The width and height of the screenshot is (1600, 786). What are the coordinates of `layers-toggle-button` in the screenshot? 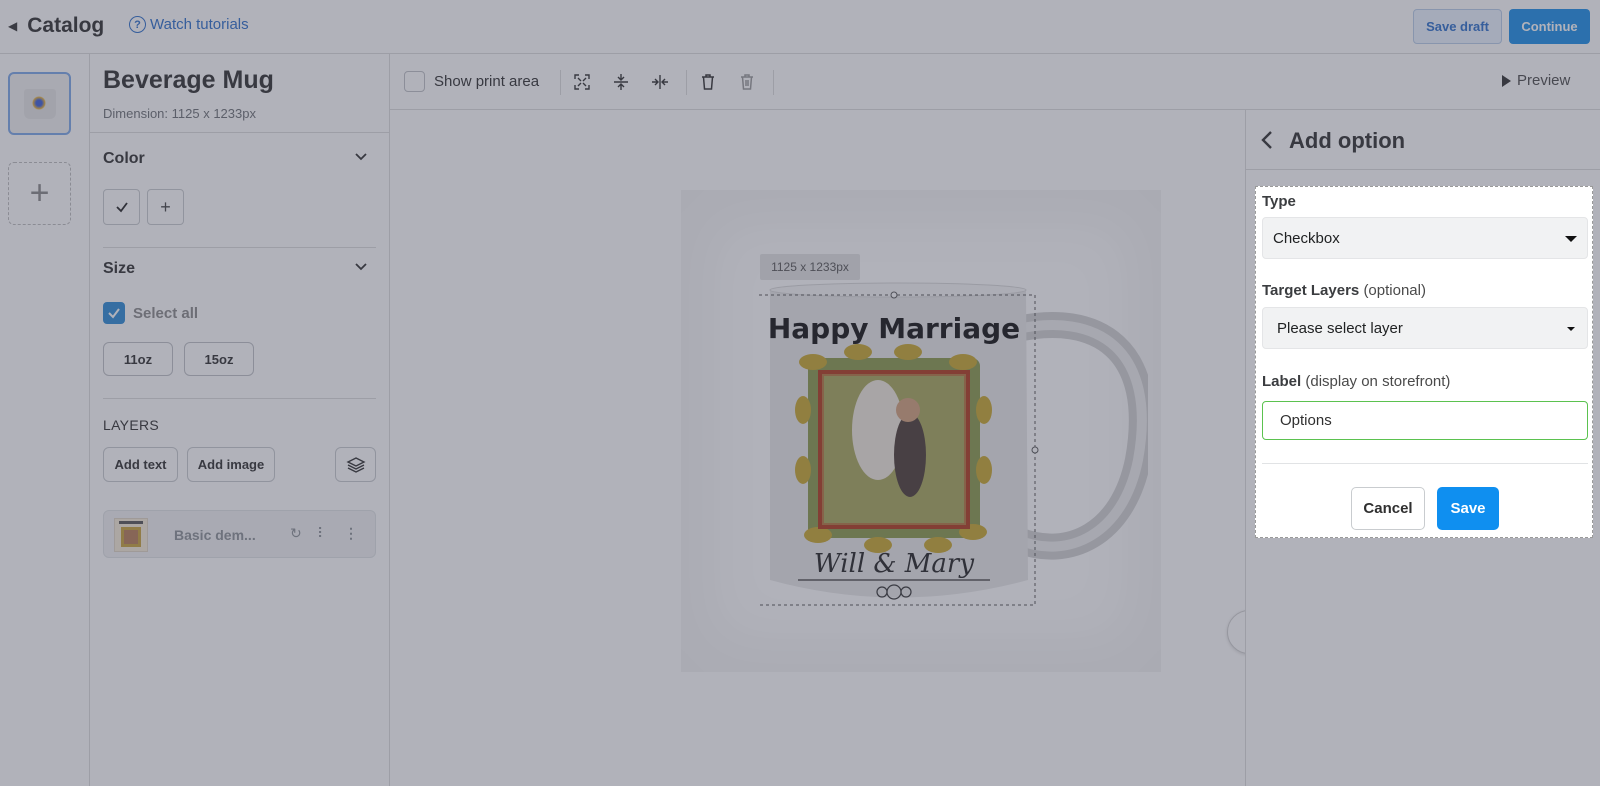 It's located at (355, 464).